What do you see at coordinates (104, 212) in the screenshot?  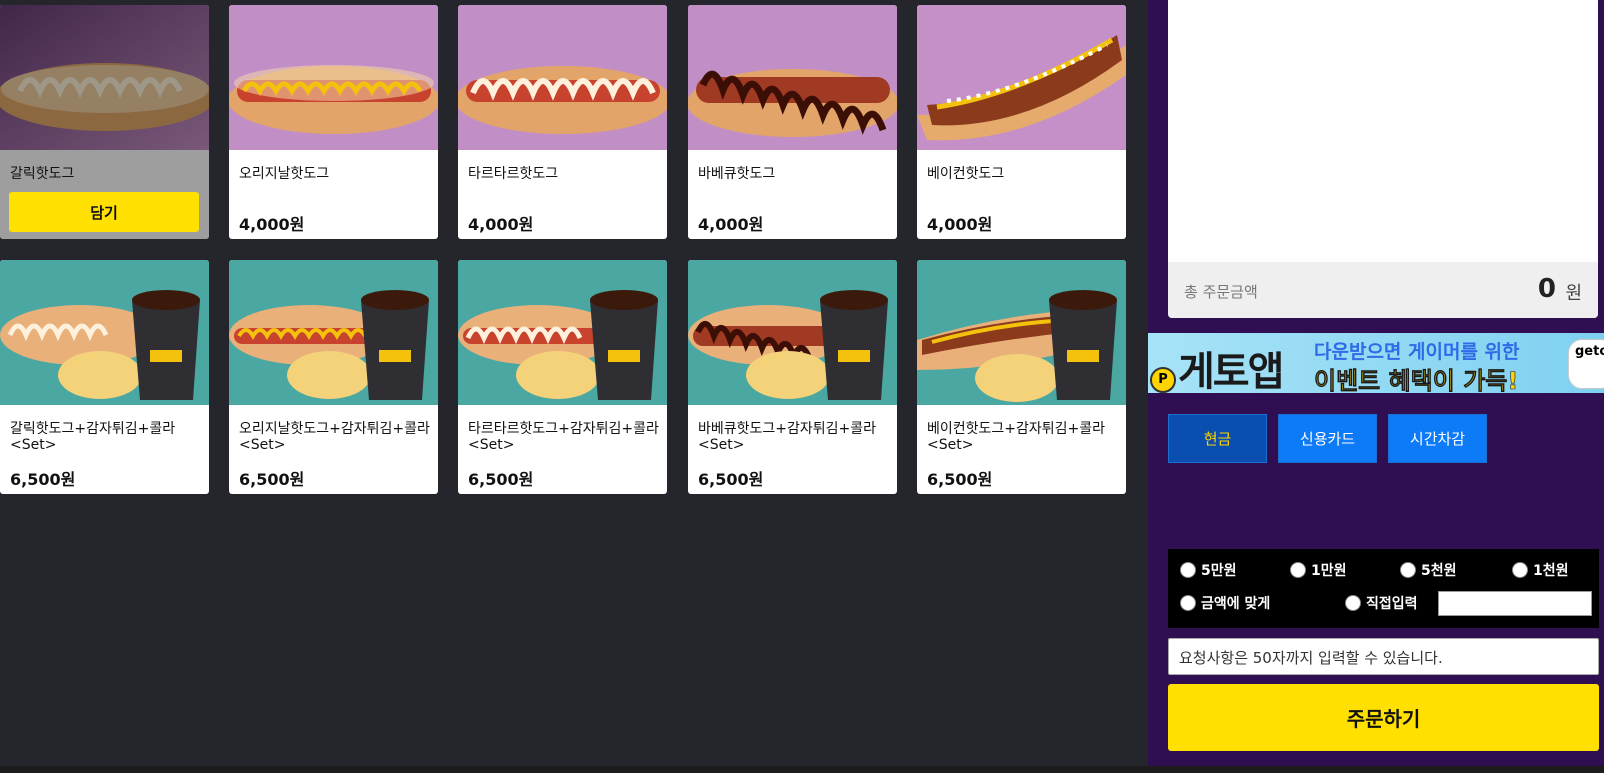 I see `add-to-cart-button: 담기` at bounding box center [104, 212].